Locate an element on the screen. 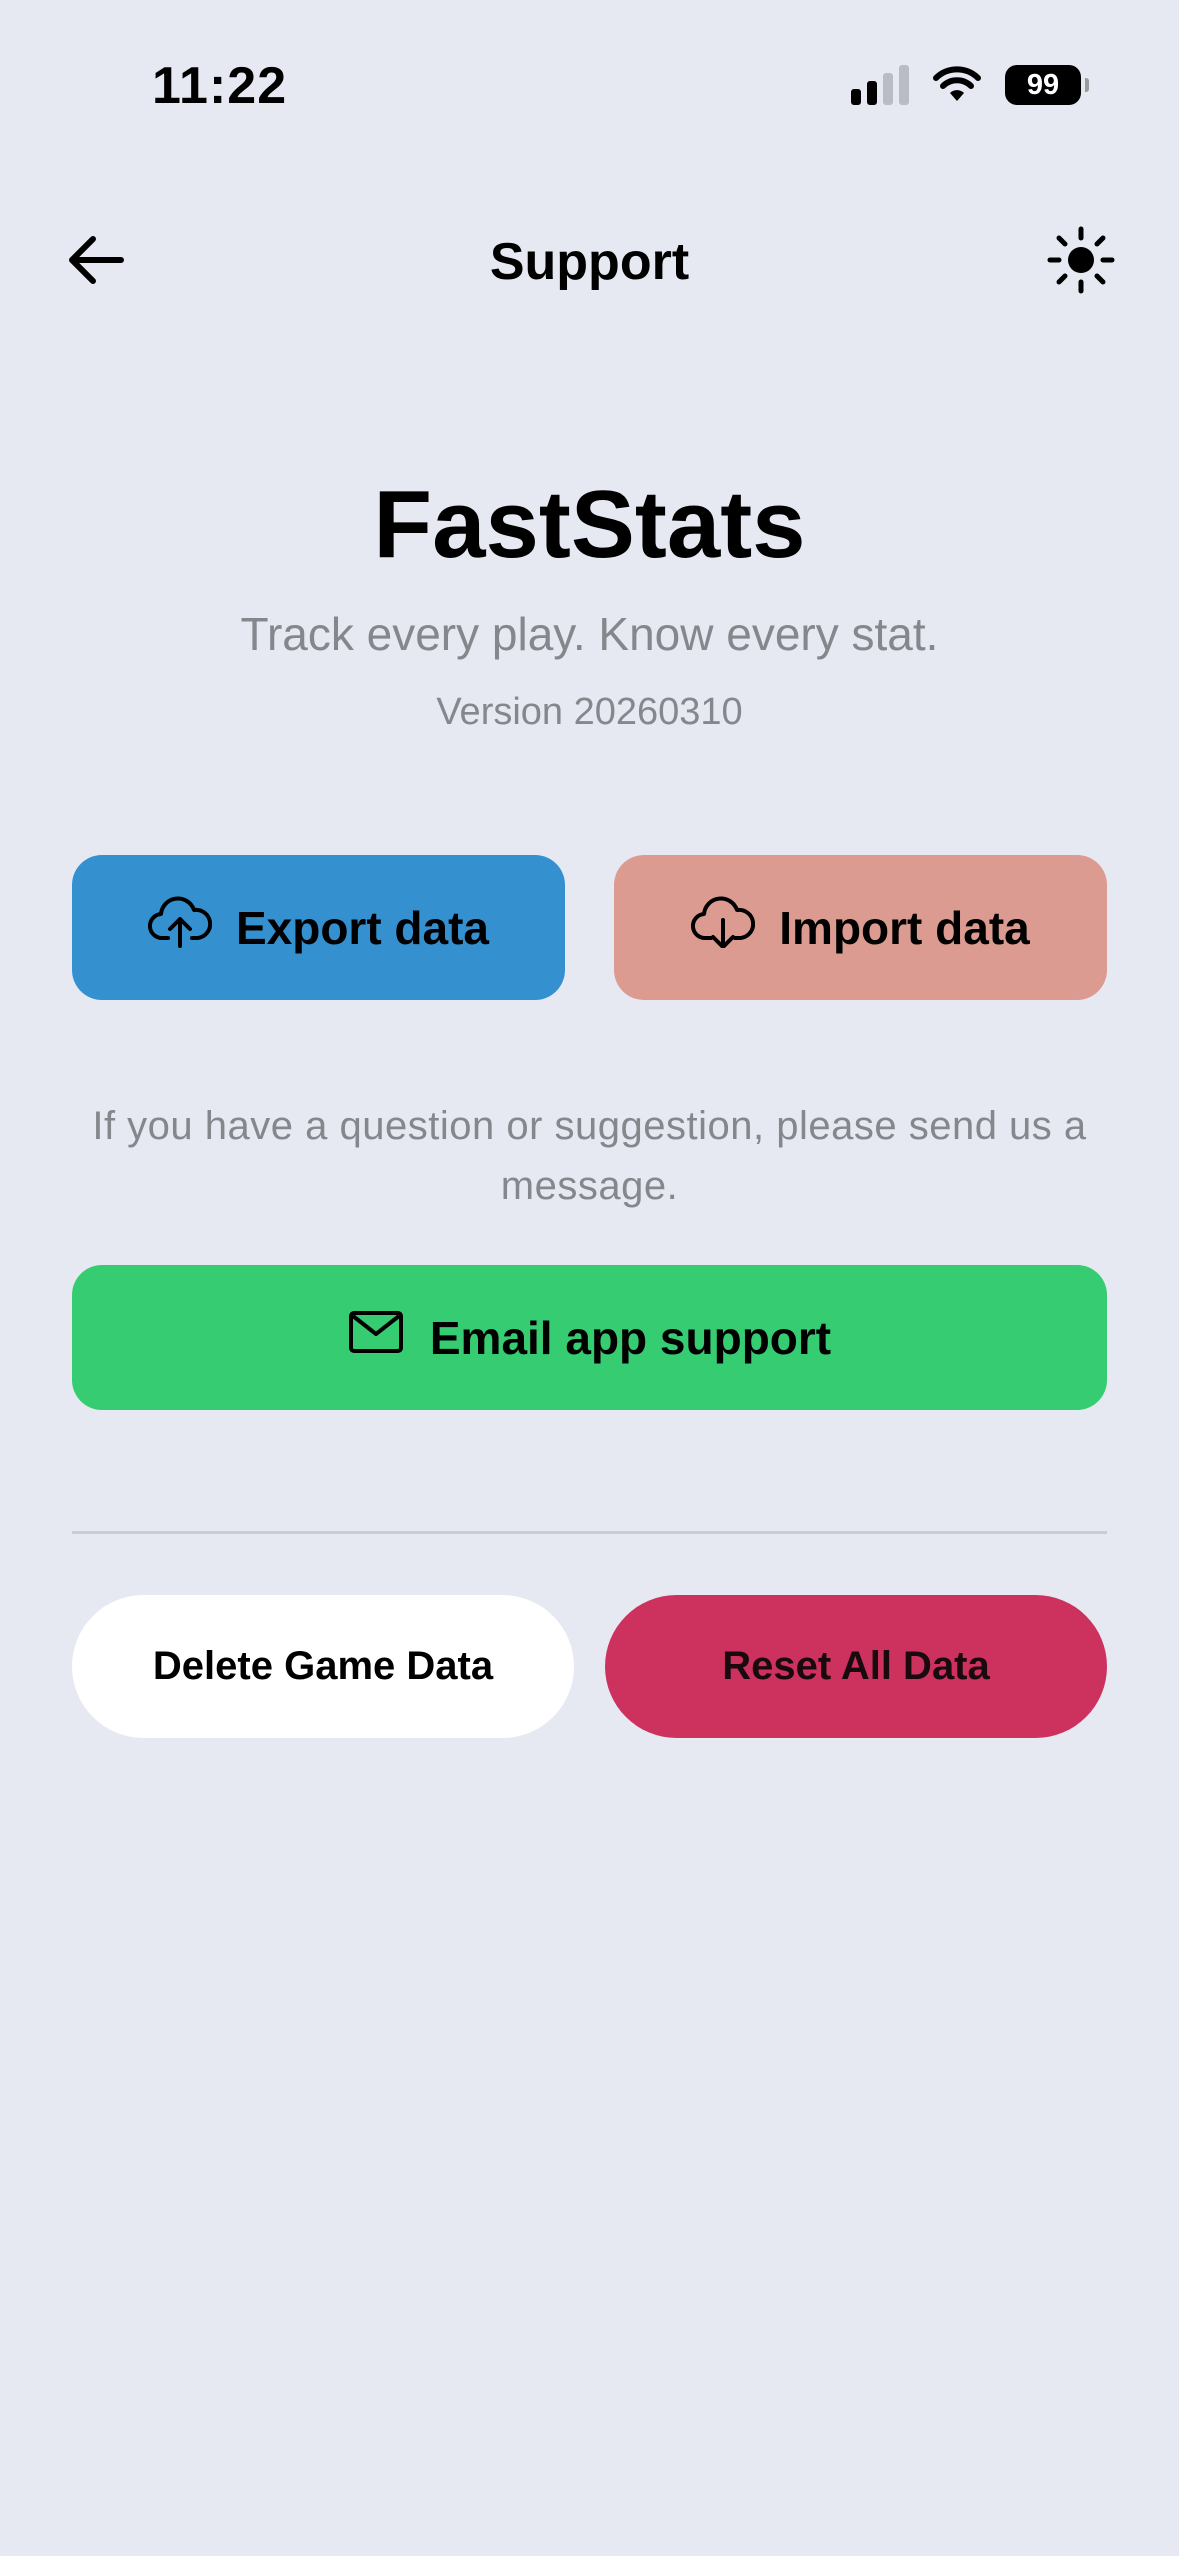 This screenshot has width=1179, height=2556. reset-all-data-button: Reset All Data is located at coordinates (856, 1666).